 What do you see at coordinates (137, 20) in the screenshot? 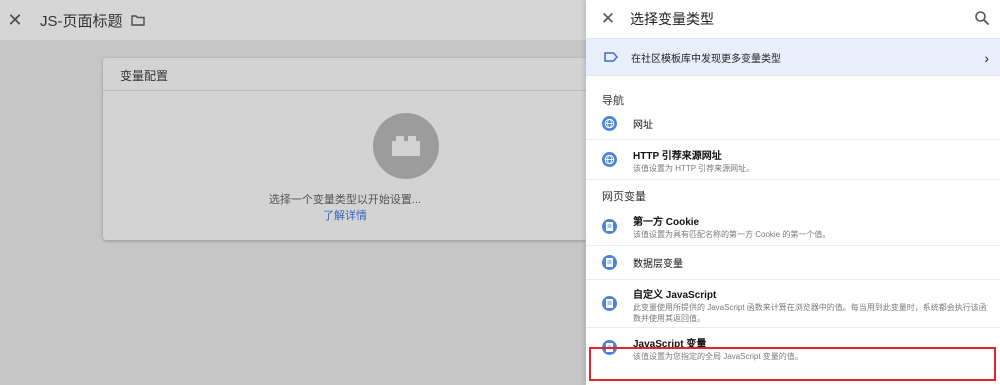
I see `folder-icon` at bounding box center [137, 20].